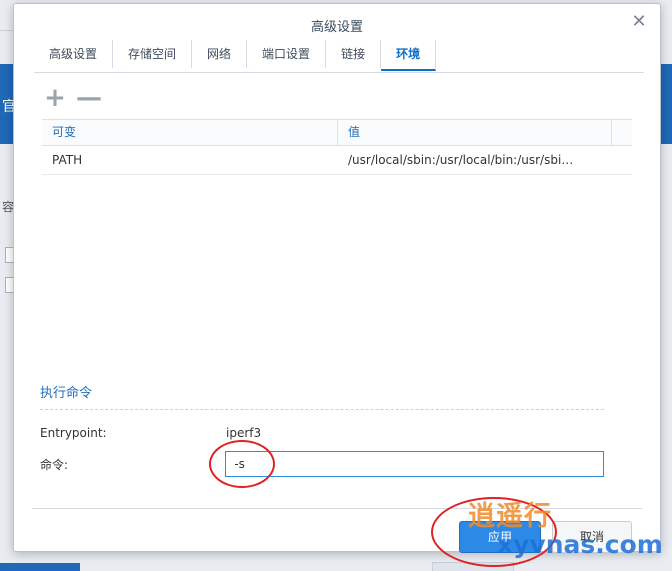  I want to click on table-header: 可变 值, so click(337, 132).